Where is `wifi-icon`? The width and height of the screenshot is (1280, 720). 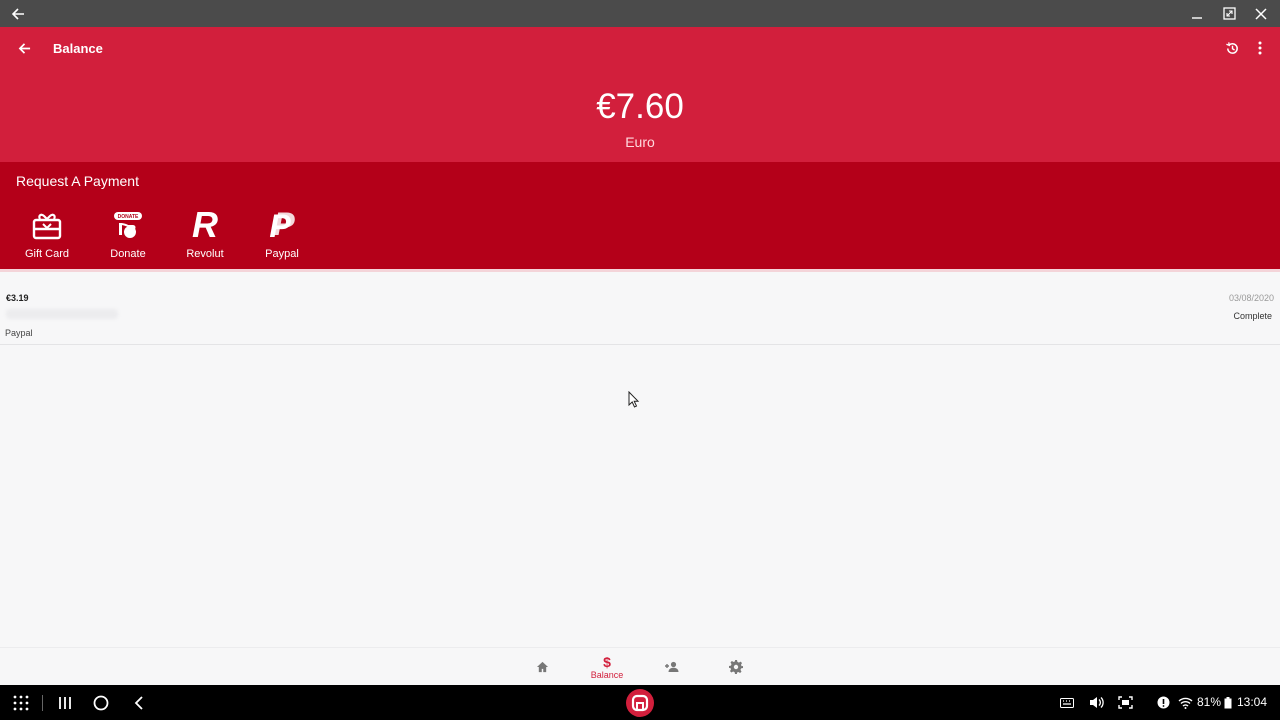 wifi-icon is located at coordinates (1185, 703).